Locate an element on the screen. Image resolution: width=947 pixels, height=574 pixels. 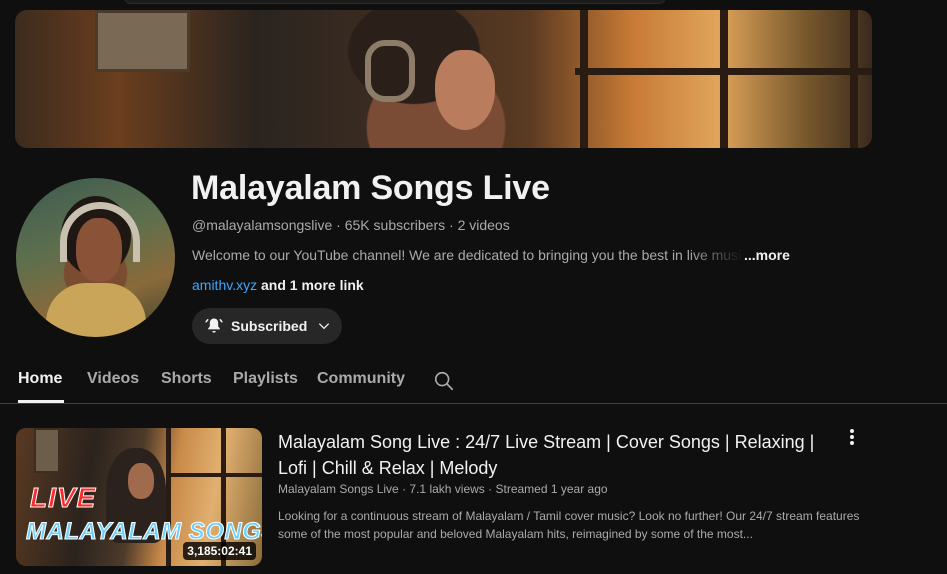
tab-home: Home is located at coordinates (40, 379).